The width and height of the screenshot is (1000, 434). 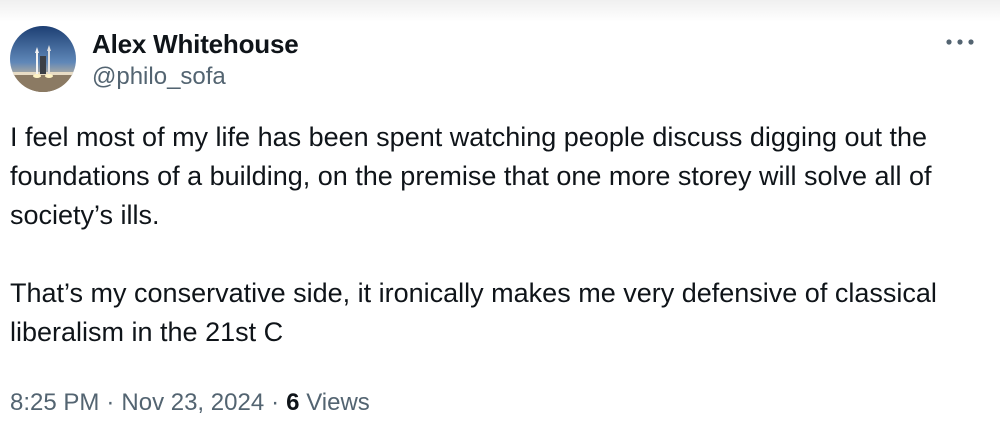 I want to click on tweet-time: 8:25 PM, so click(x=54, y=402).